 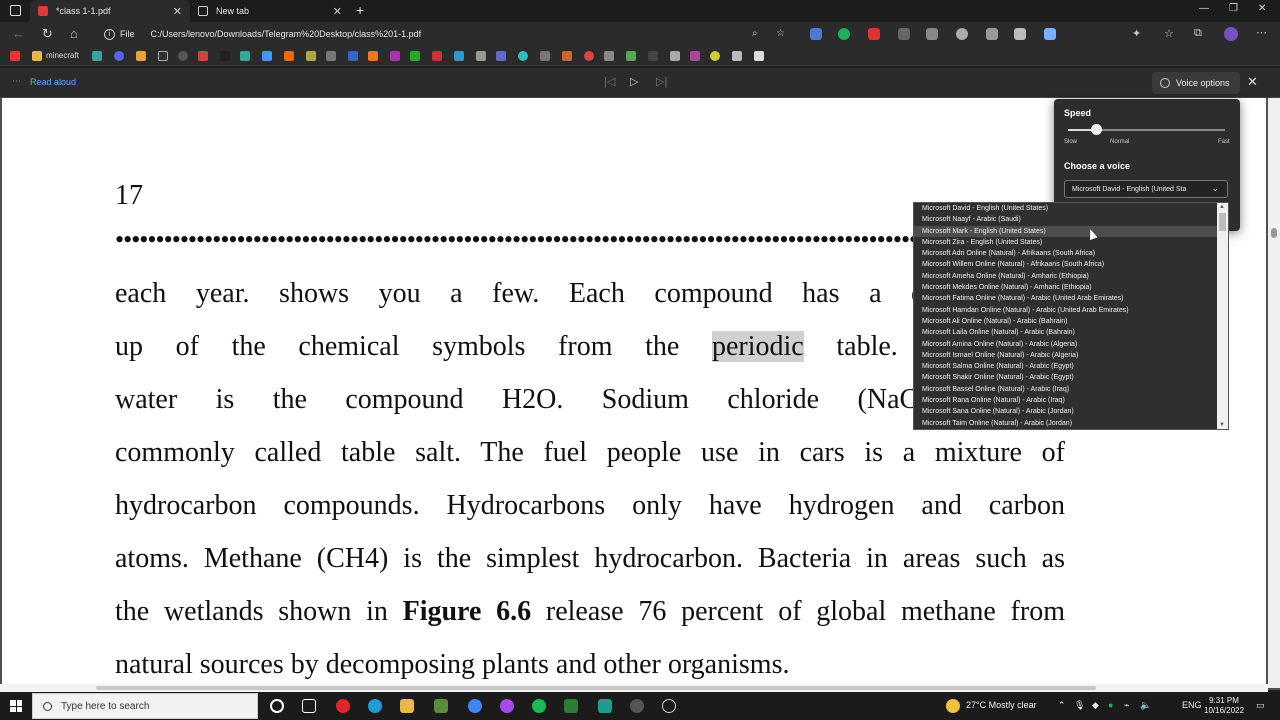 What do you see at coordinates (634, 81) in the screenshot?
I see `play-icon: ▷` at bounding box center [634, 81].